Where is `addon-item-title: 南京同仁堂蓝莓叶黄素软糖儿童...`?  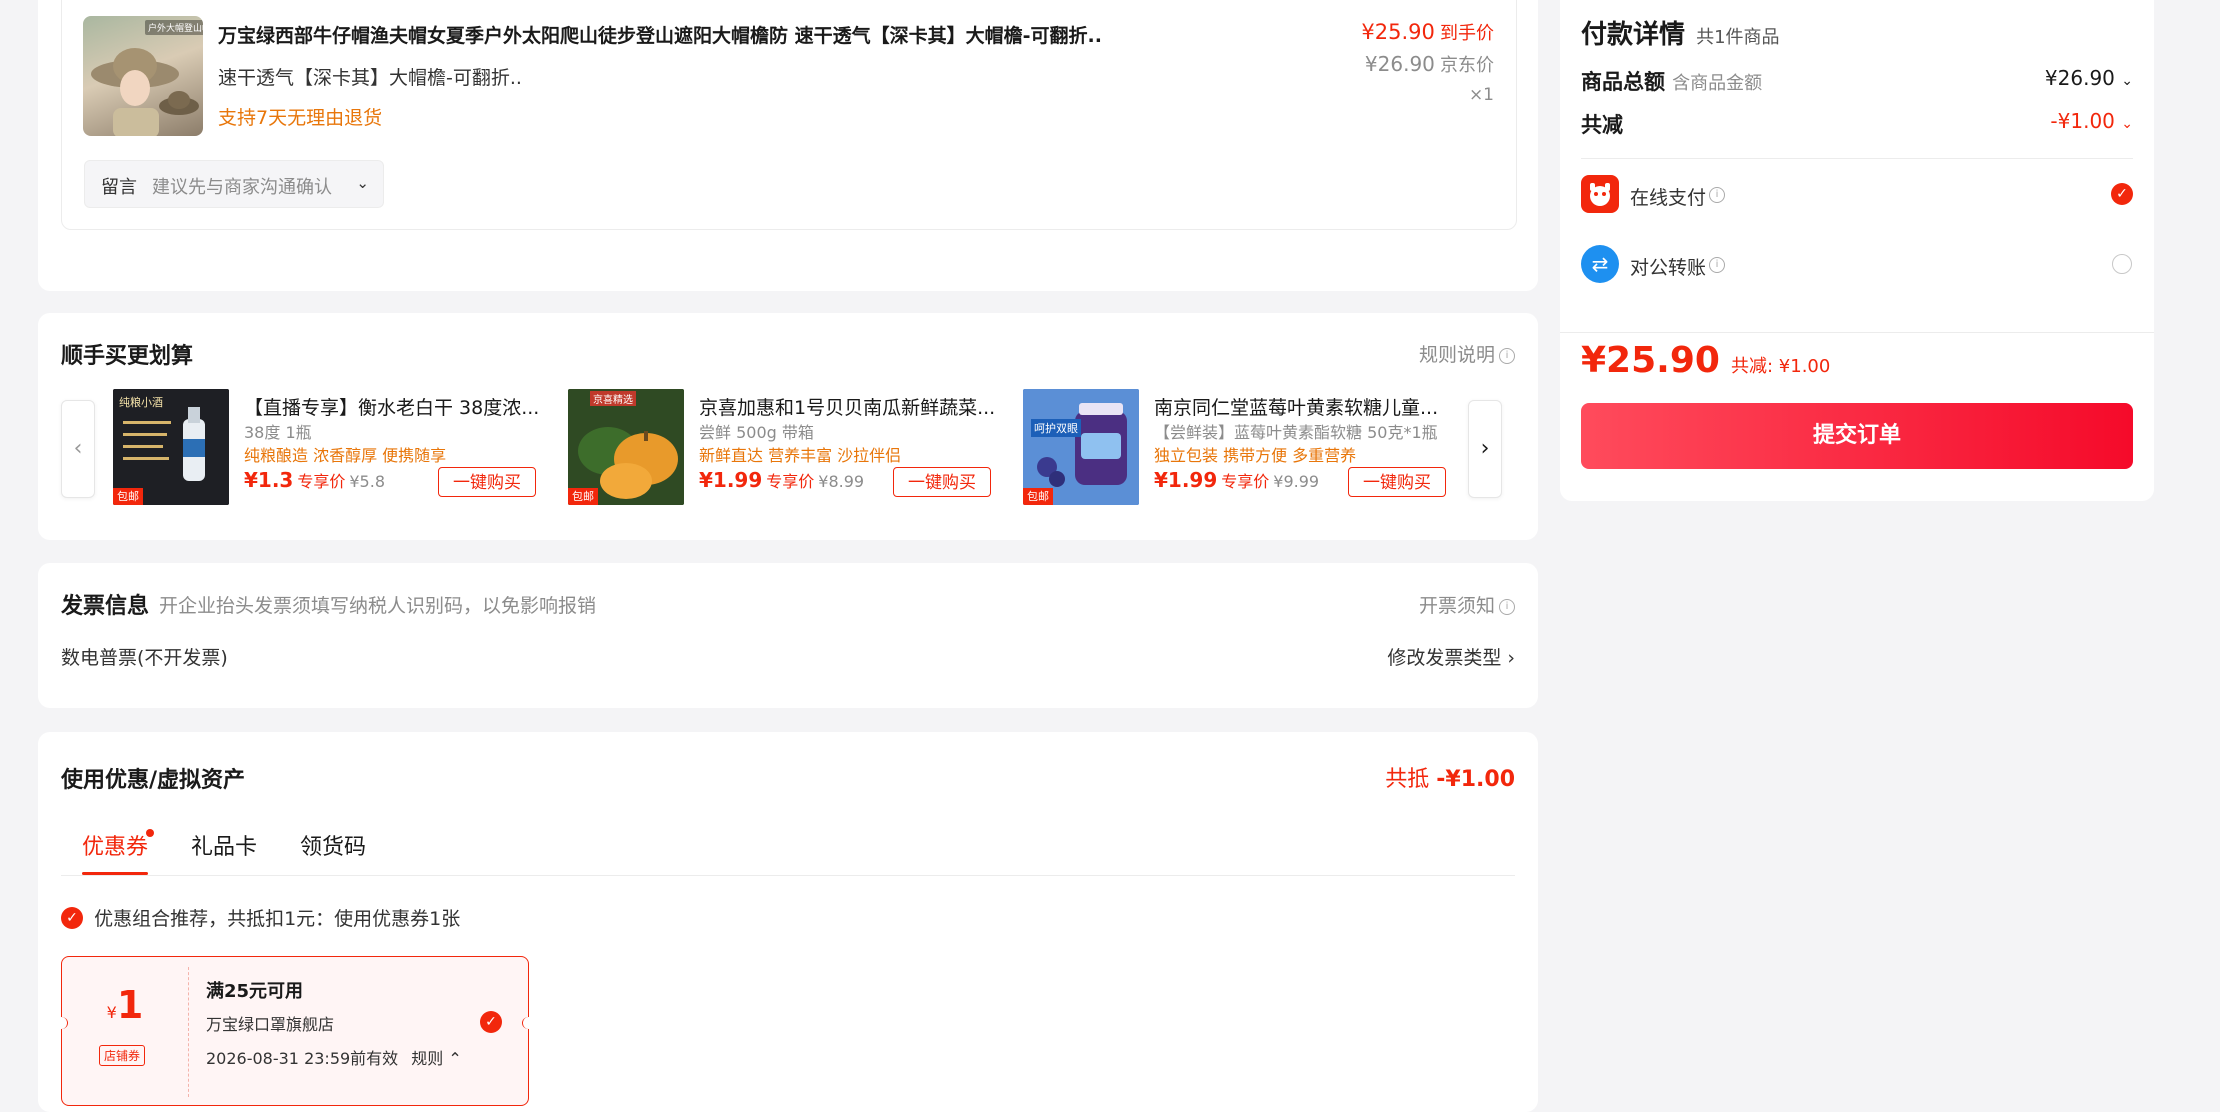
addon-item-title: 南京同仁堂蓝莓叶黄素软糖儿童... is located at coordinates (1296, 408).